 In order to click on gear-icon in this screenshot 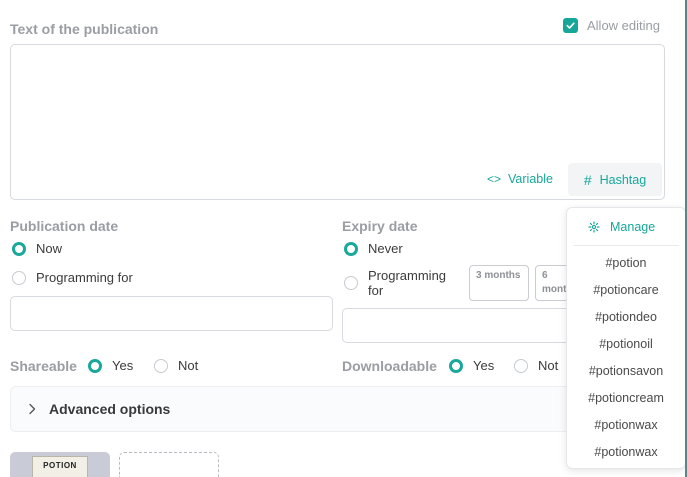, I will do `click(594, 226)`.